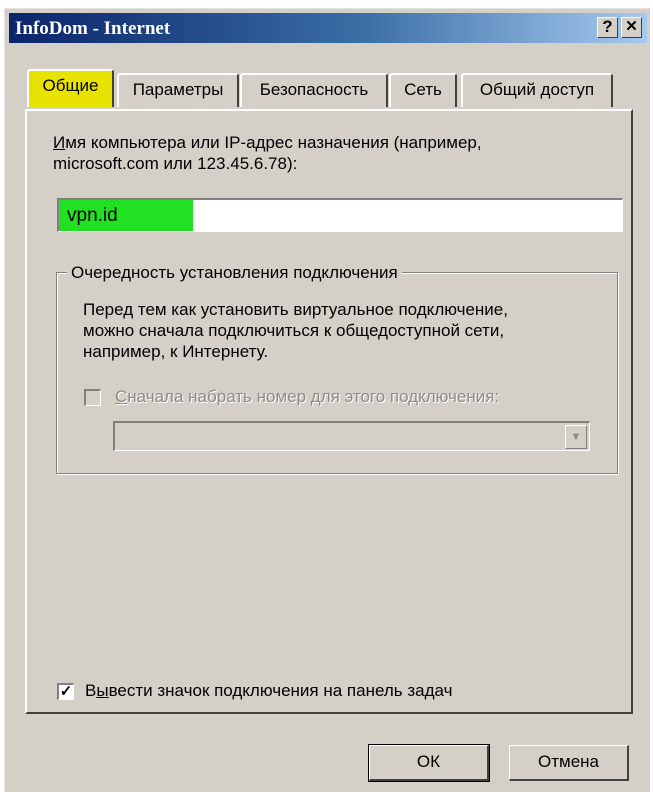 Image resolution: width=653 pixels, height=792 pixels. Describe the element at coordinates (607, 27) in the screenshot. I see `help-button: ?` at that location.